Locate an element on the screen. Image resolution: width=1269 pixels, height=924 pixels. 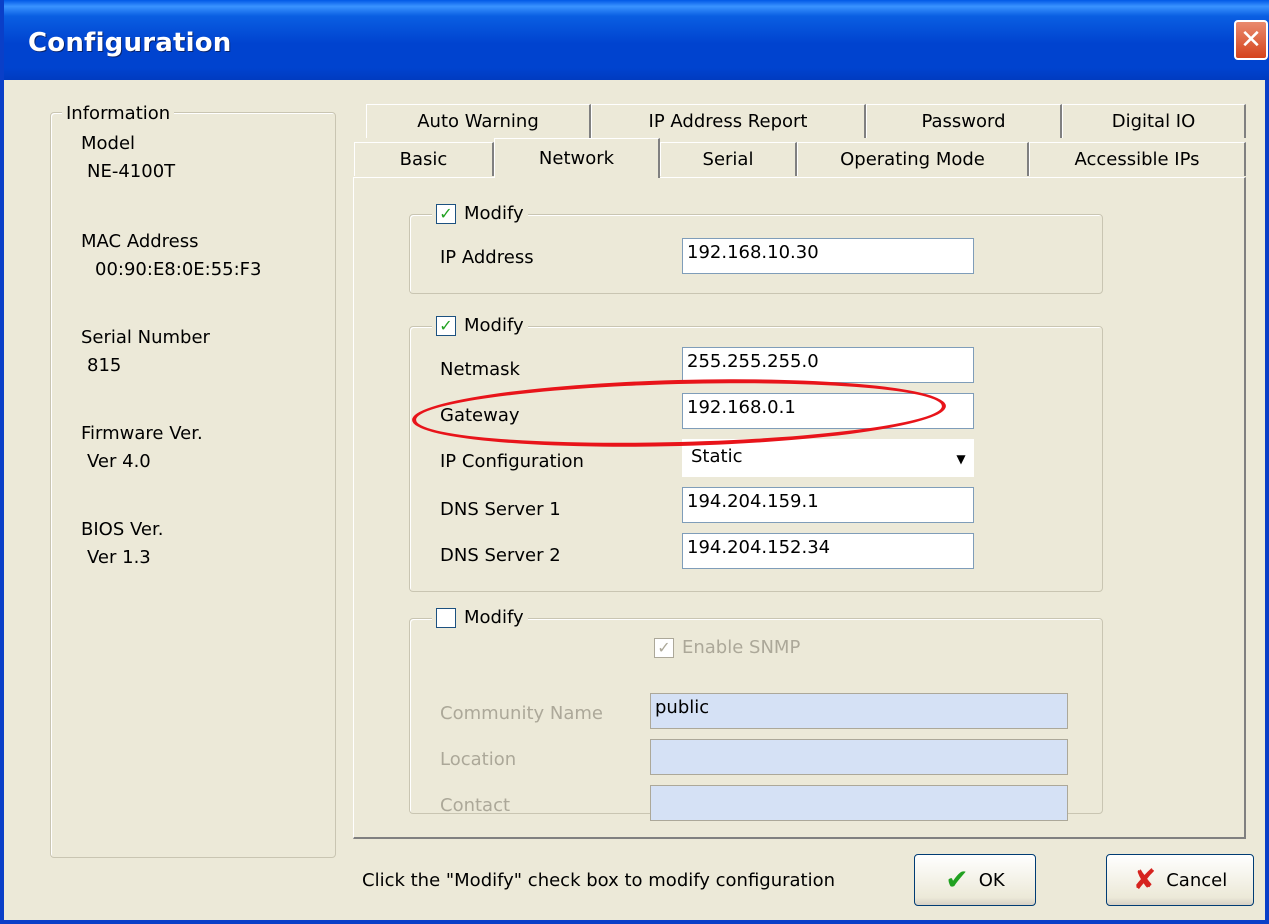
tab-digital-io: Digital IO is located at coordinates (1154, 121).